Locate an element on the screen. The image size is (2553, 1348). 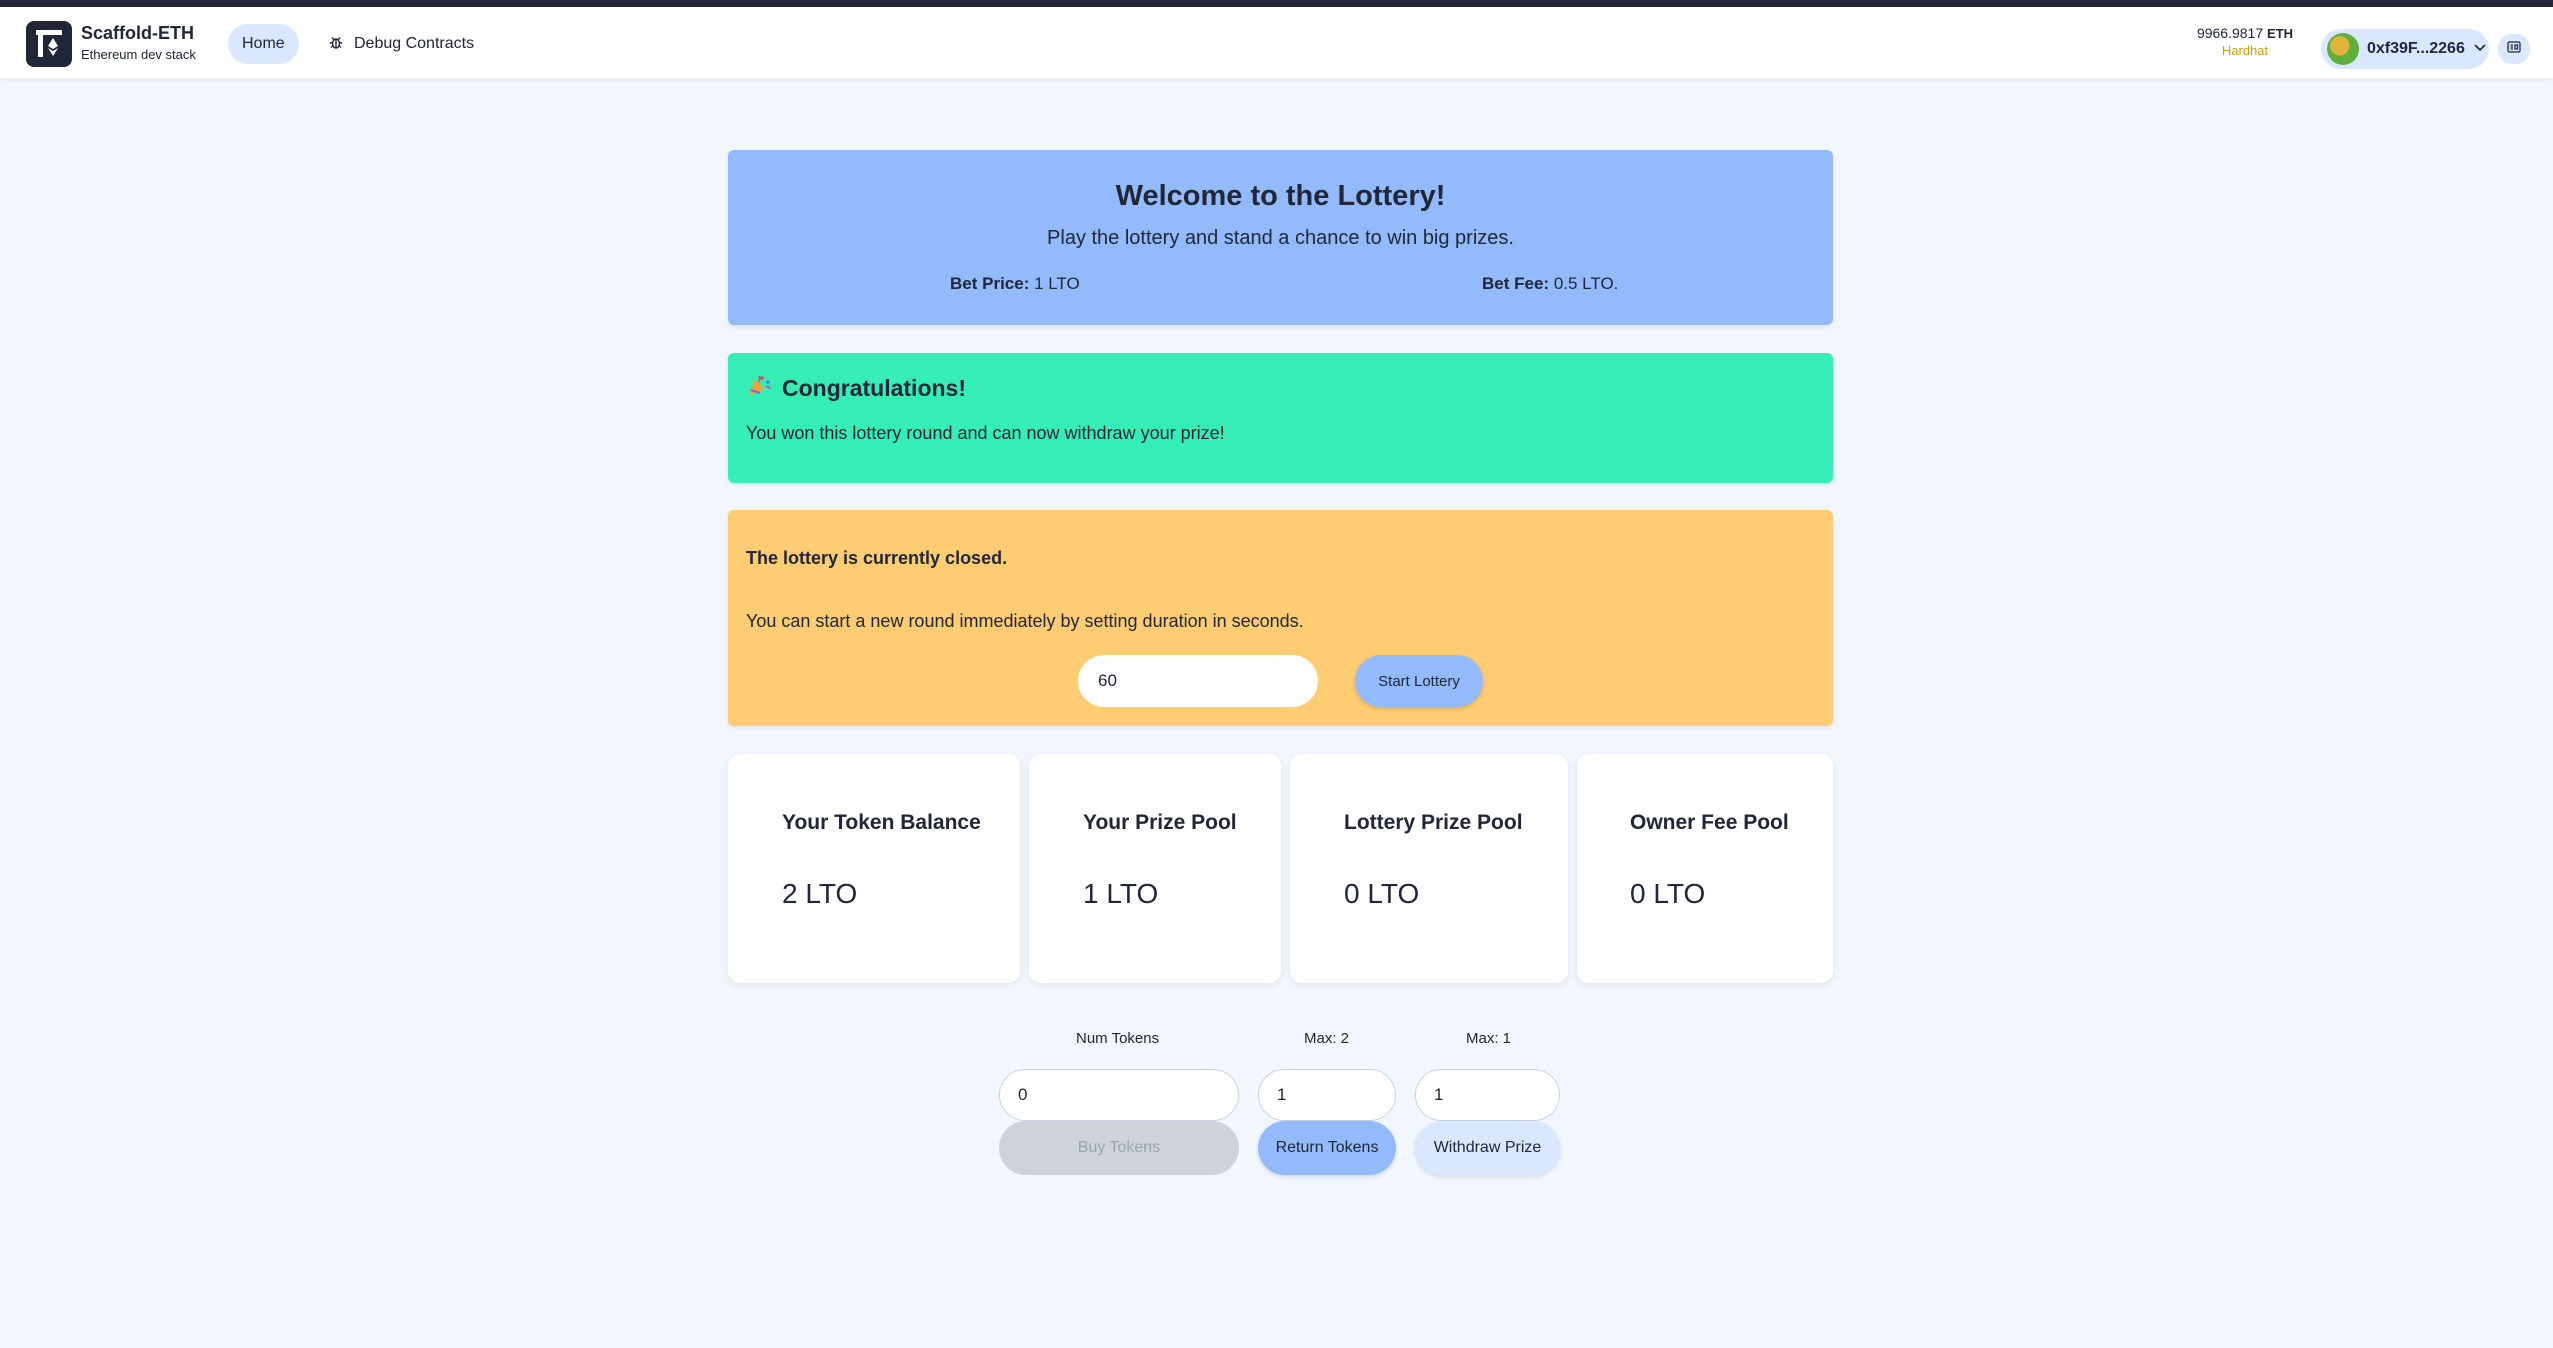
nav-home: Home is located at coordinates (263, 44).